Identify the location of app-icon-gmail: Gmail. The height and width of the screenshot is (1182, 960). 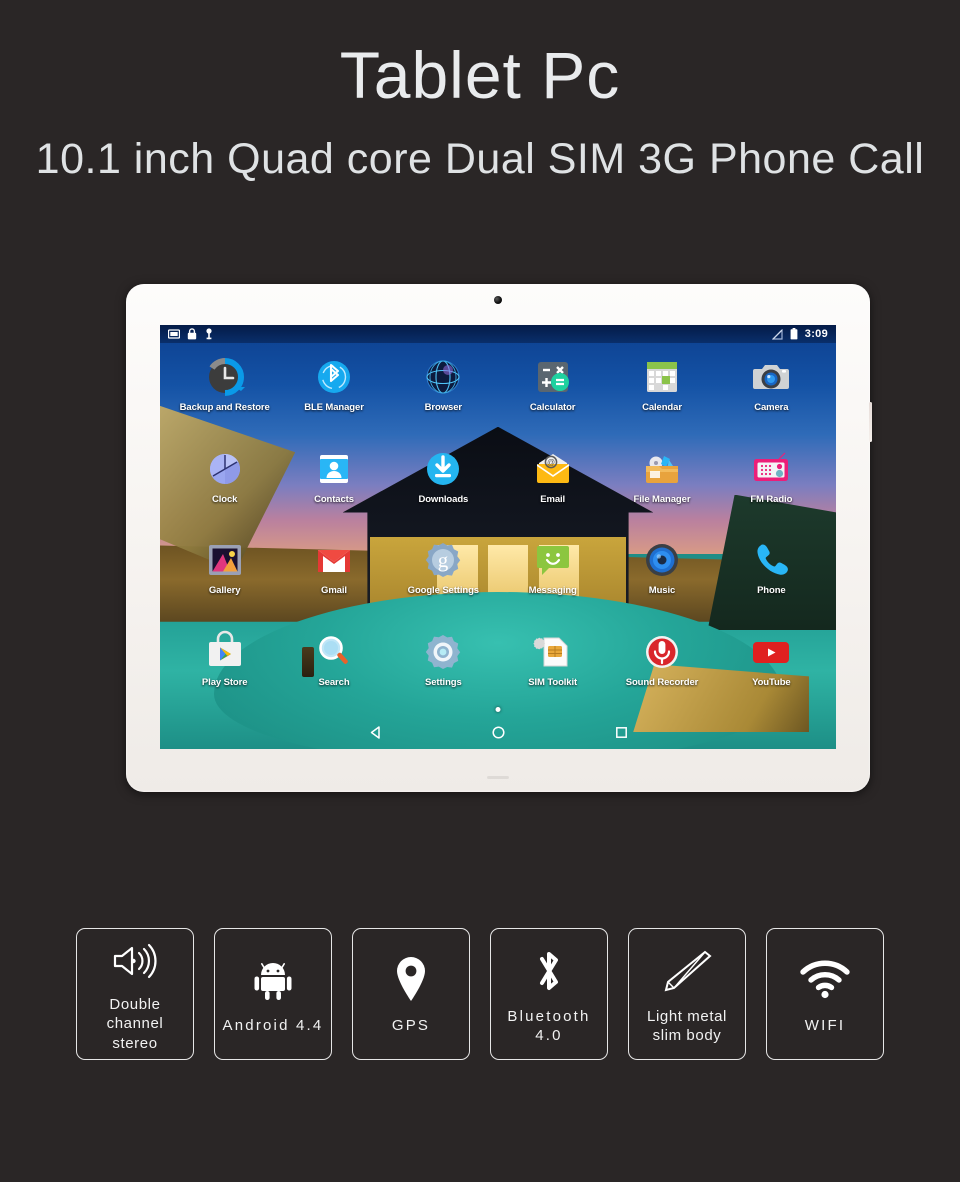
(333, 578).